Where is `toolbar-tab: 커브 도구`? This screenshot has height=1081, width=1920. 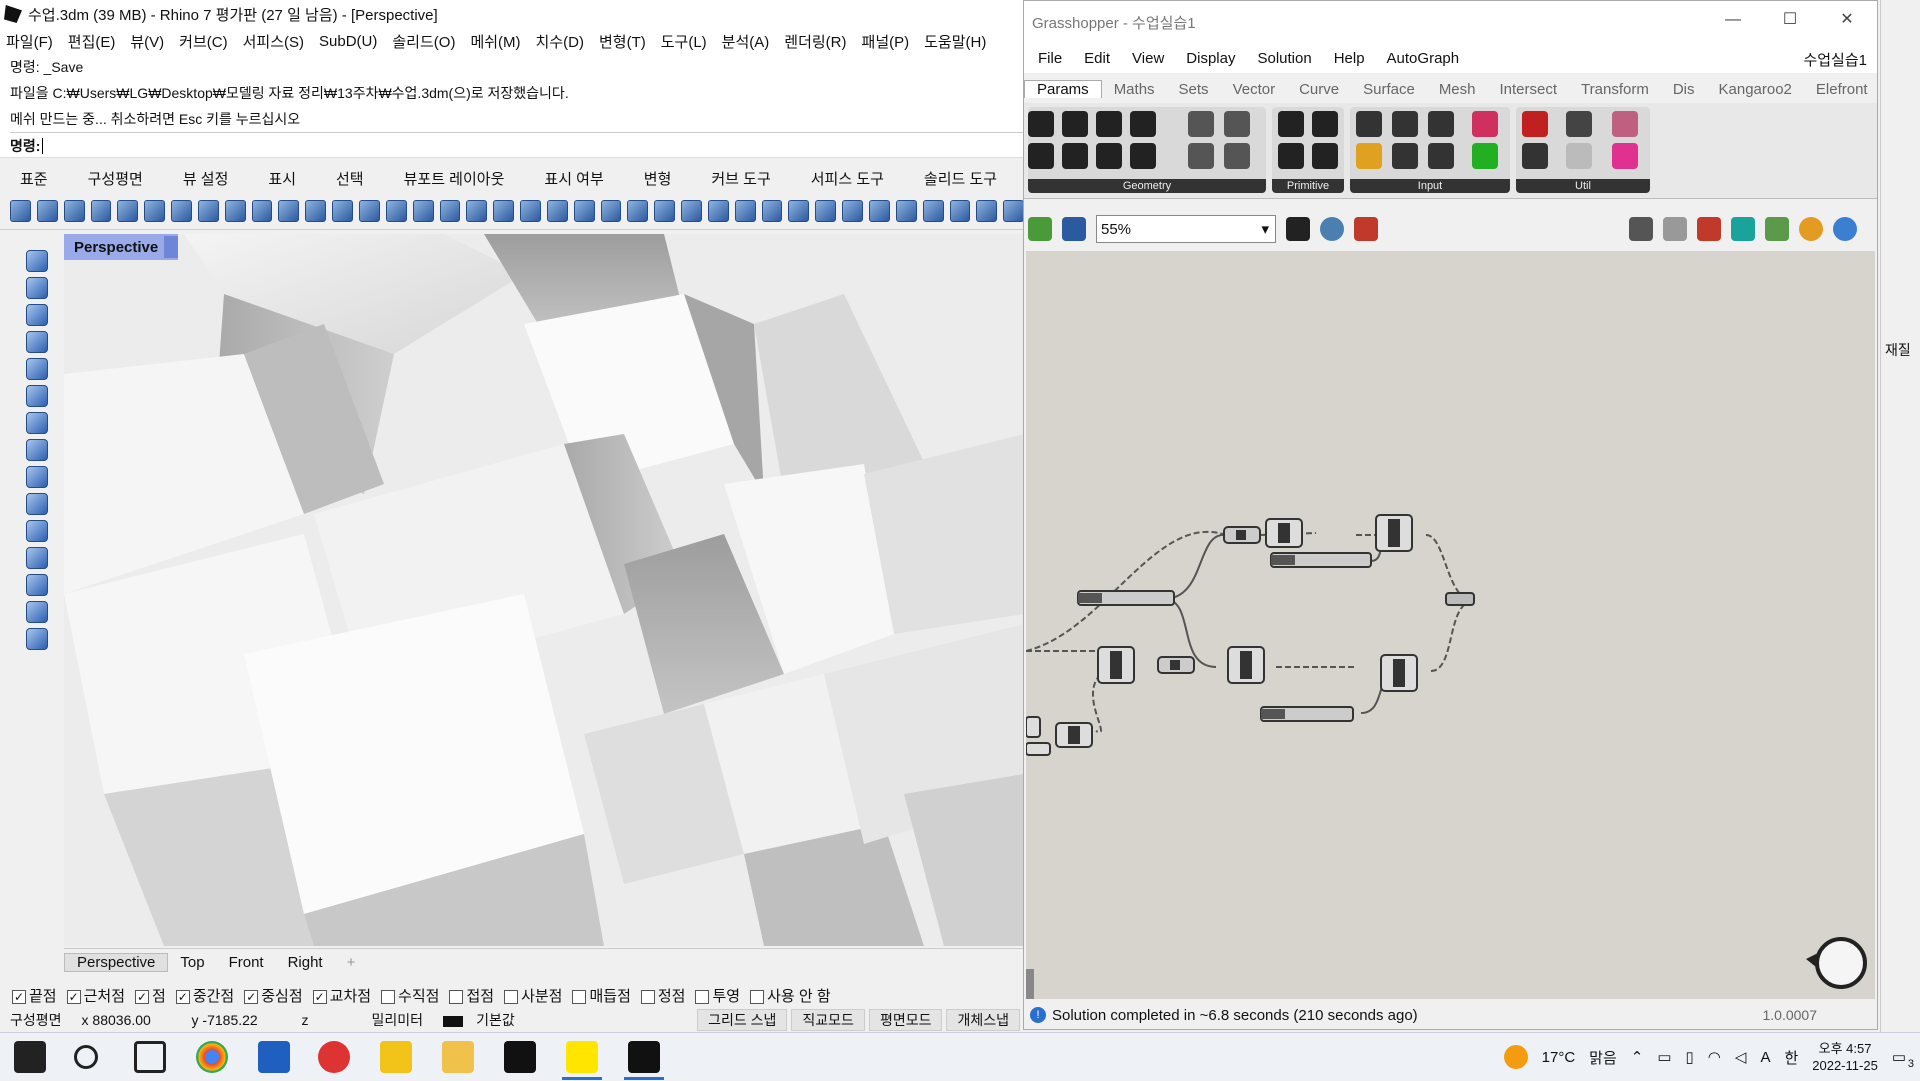 toolbar-tab: 커브 도구 is located at coordinates (740, 178).